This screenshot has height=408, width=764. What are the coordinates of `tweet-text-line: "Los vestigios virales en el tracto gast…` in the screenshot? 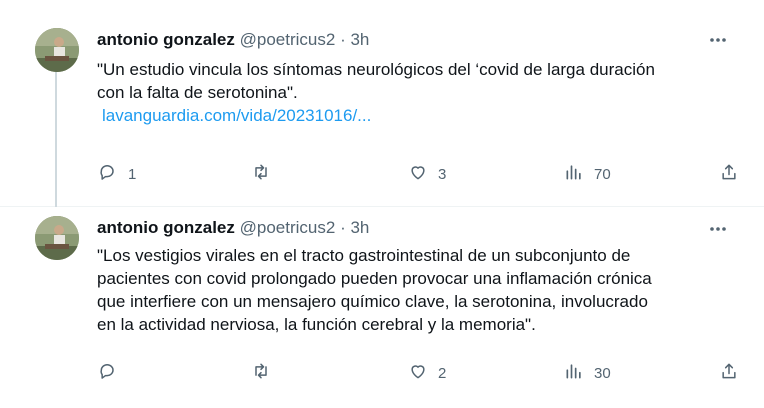 It's located at (364, 255).